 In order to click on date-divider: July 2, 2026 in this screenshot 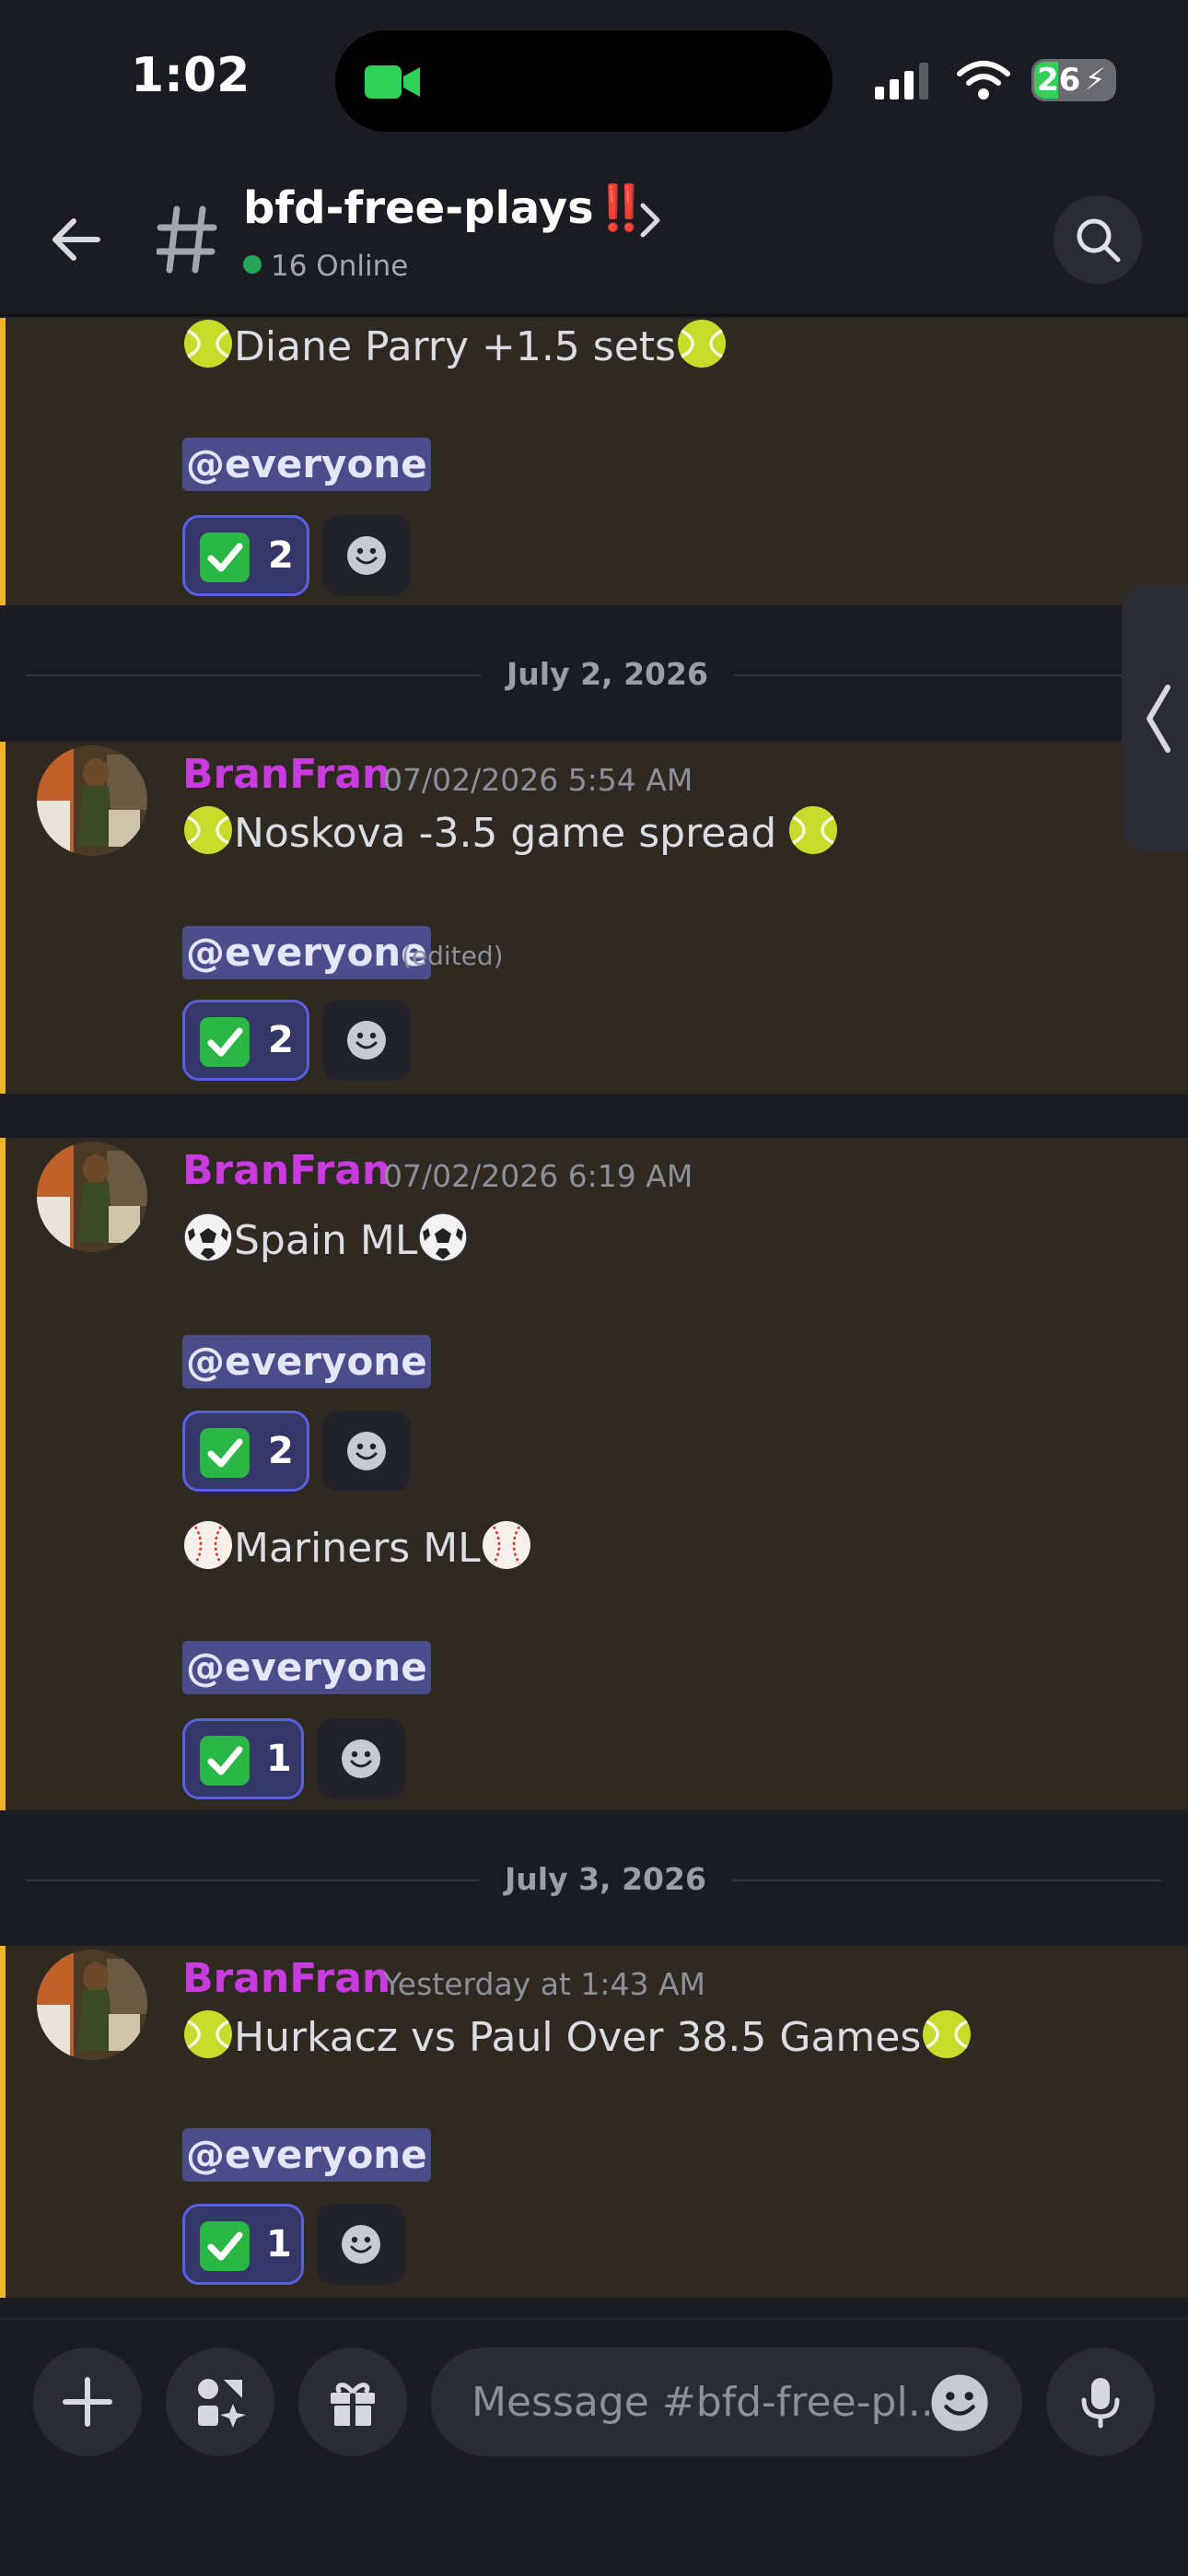, I will do `click(607, 674)`.